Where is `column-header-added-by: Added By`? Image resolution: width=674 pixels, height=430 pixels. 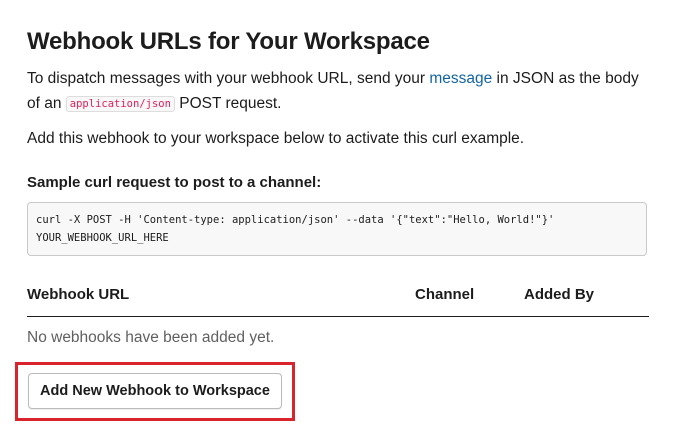 column-header-added-by: Added By is located at coordinates (559, 294).